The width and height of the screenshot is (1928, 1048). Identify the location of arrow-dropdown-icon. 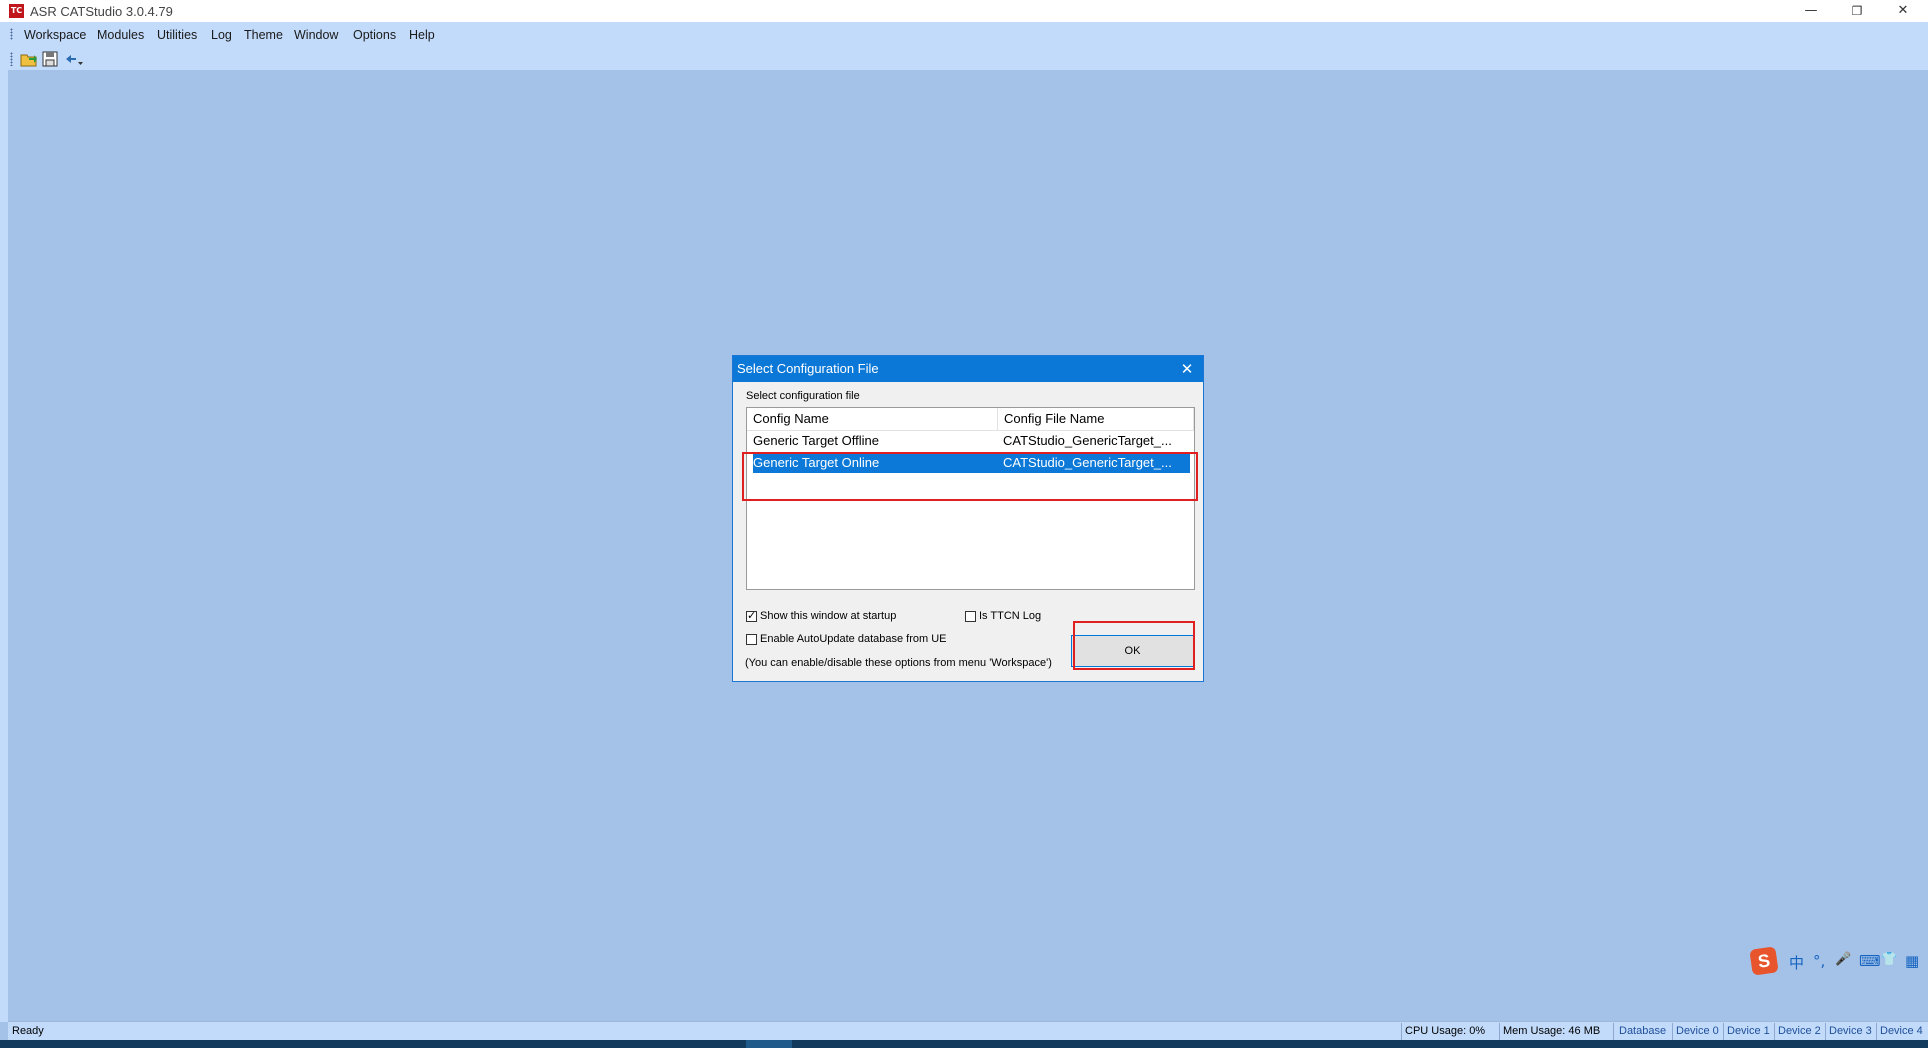
(75, 59).